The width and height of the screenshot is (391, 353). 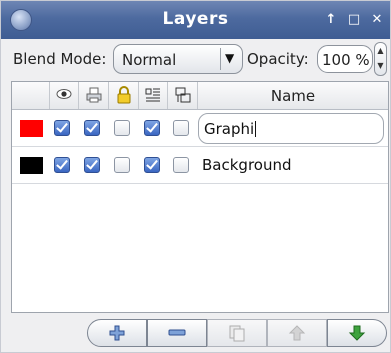 I want to click on opacity-value: 100 %, so click(x=346, y=60).